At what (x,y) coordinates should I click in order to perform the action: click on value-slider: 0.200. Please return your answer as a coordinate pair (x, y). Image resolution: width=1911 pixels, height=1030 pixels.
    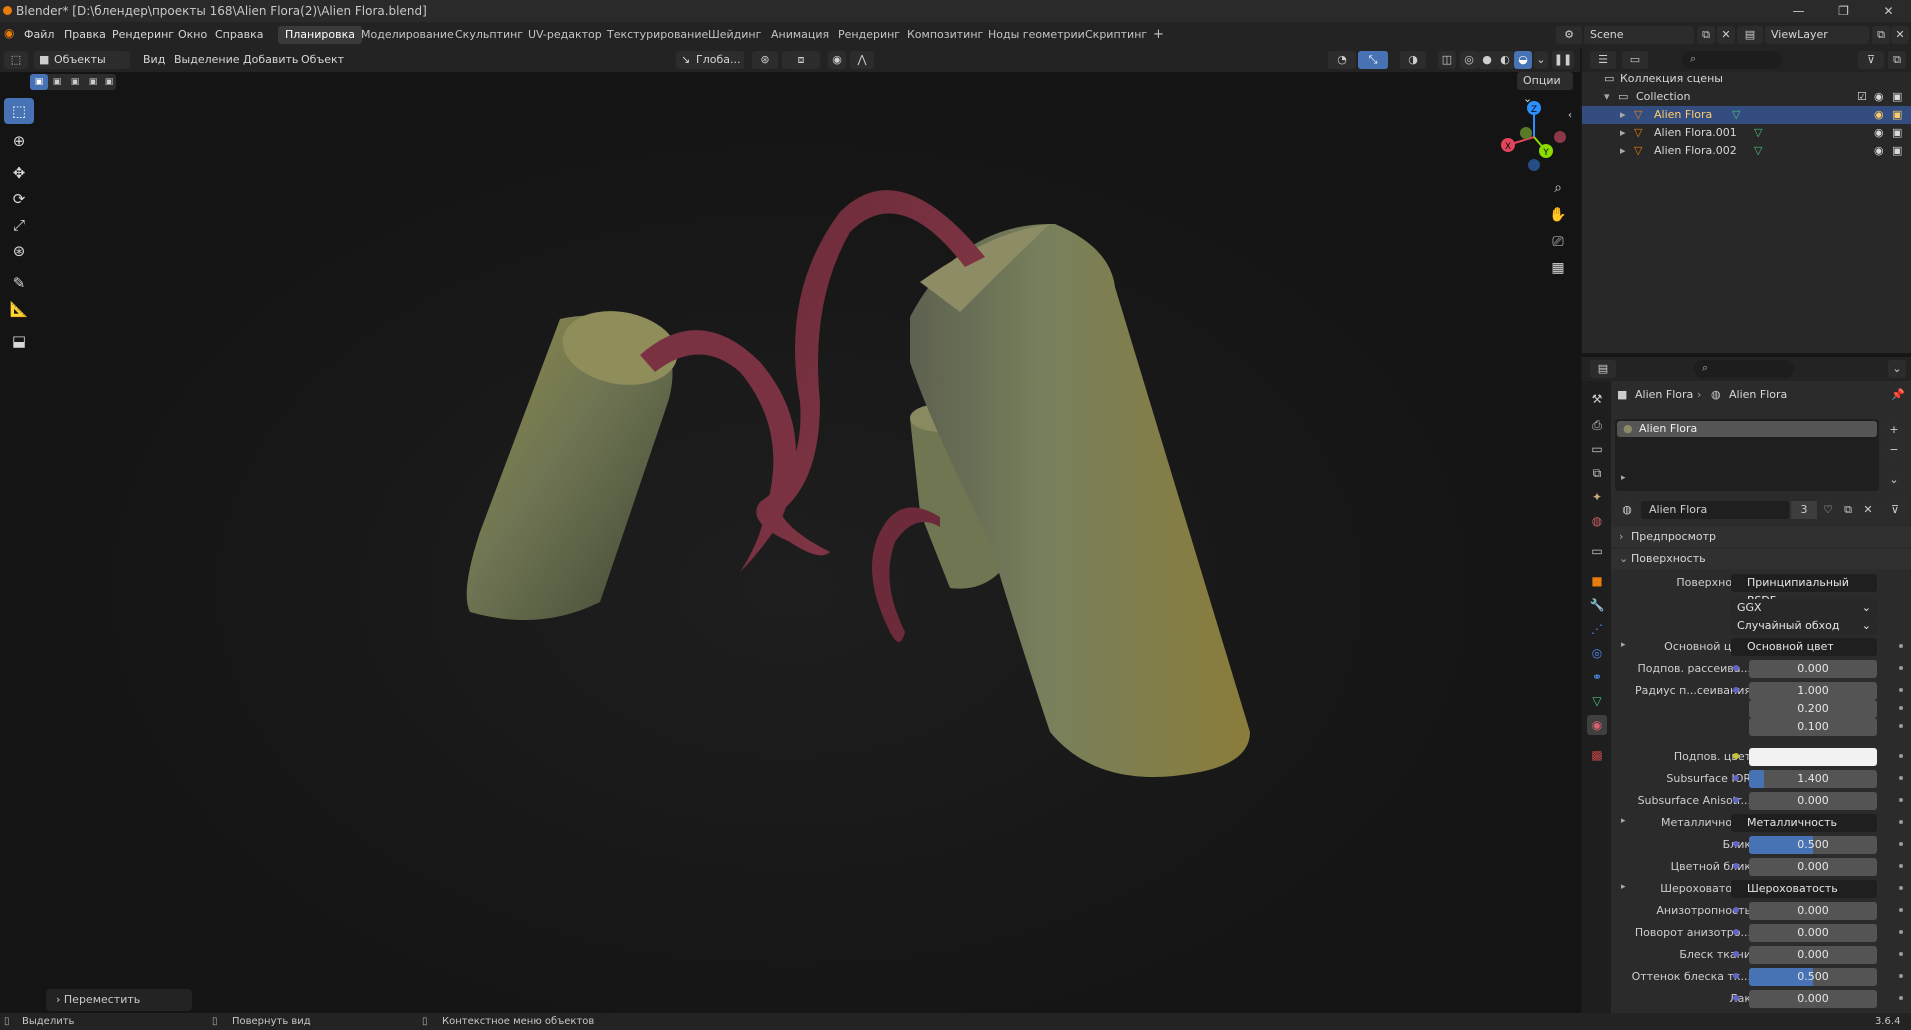
    Looking at the image, I should click on (1813, 709).